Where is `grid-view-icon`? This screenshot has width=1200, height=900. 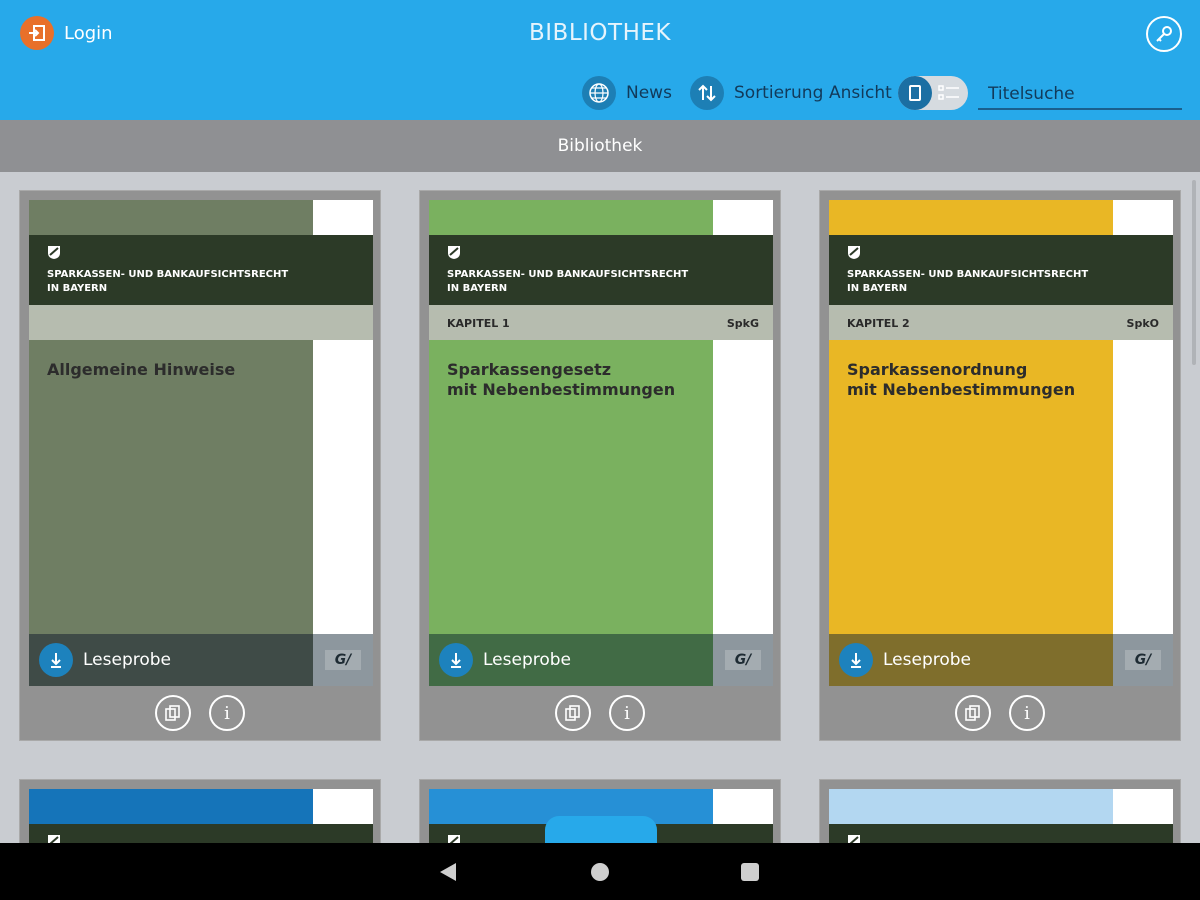
grid-view-icon is located at coordinates (915, 93).